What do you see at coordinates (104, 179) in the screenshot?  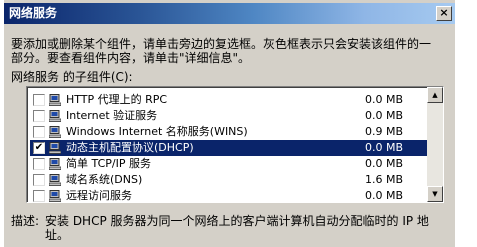 I see `component-name: 域名系统(DNS)` at bounding box center [104, 179].